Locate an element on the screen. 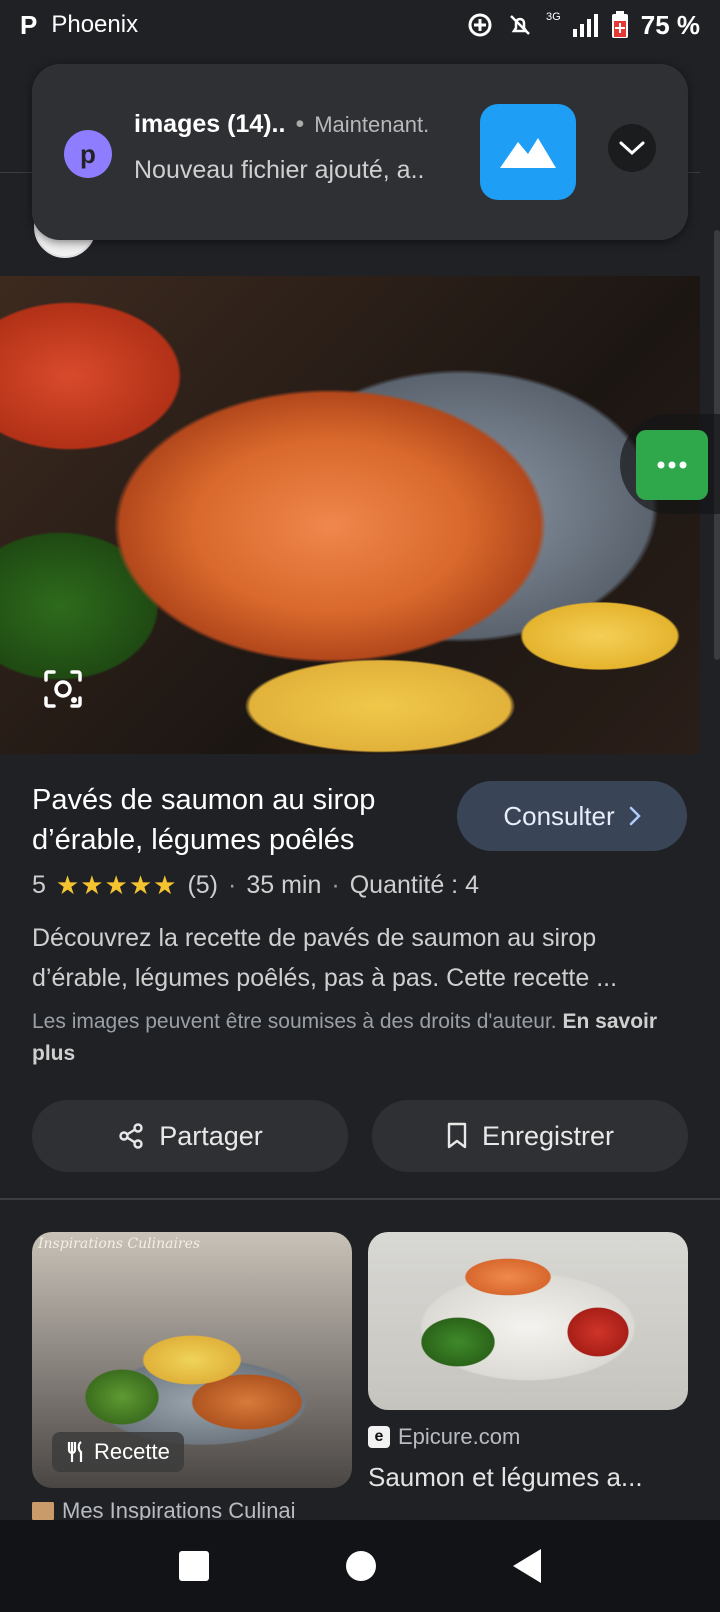 The width and height of the screenshot is (720, 1612). status-bar: P Phoenix 3G 75 % is located at coordinates (360, 25).